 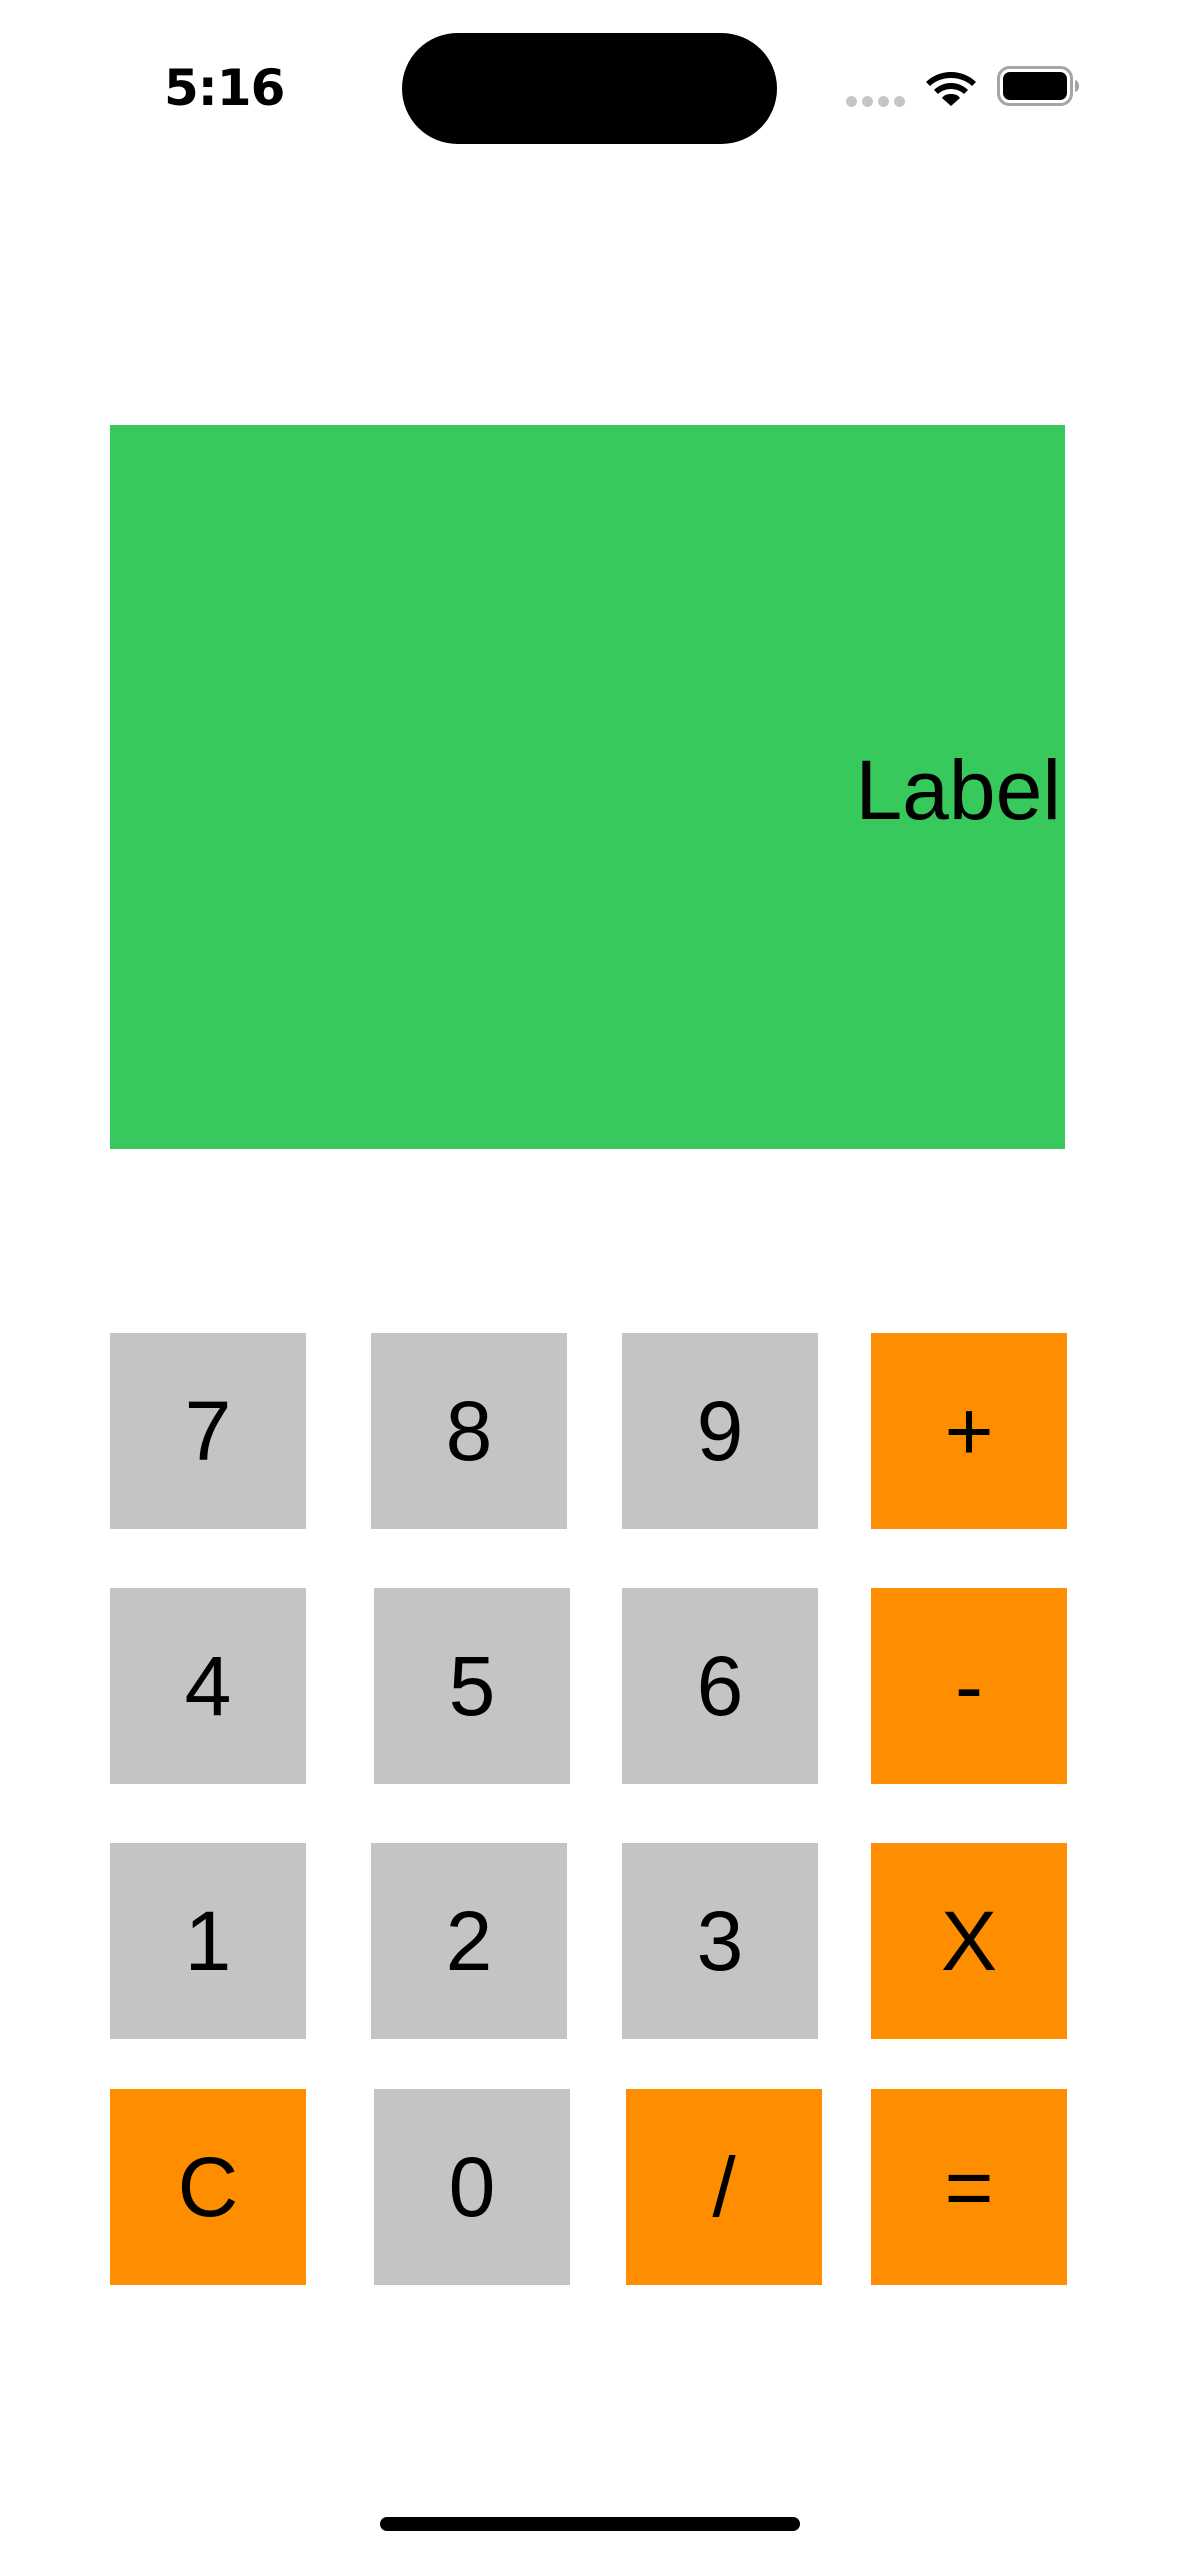 I want to click on equals-button: =, so click(x=969, y=2187).